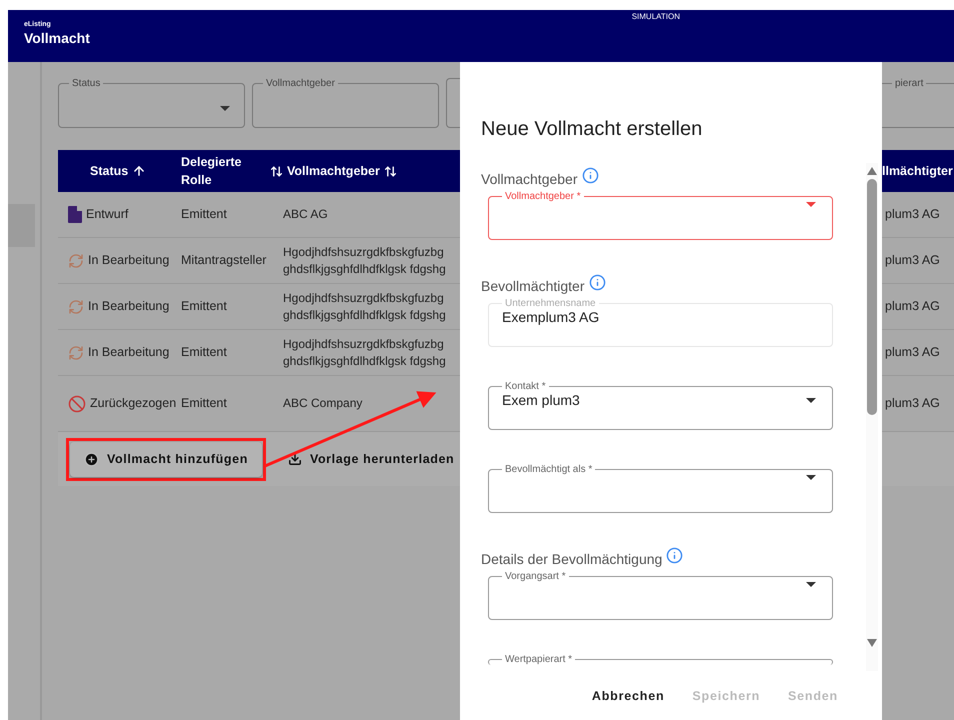 The width and height of the screenshot is (954, 720). Describe the element at coordinates (551, 317) in the screenshot. I see `field-value: Exemplum3 AG` at that location.